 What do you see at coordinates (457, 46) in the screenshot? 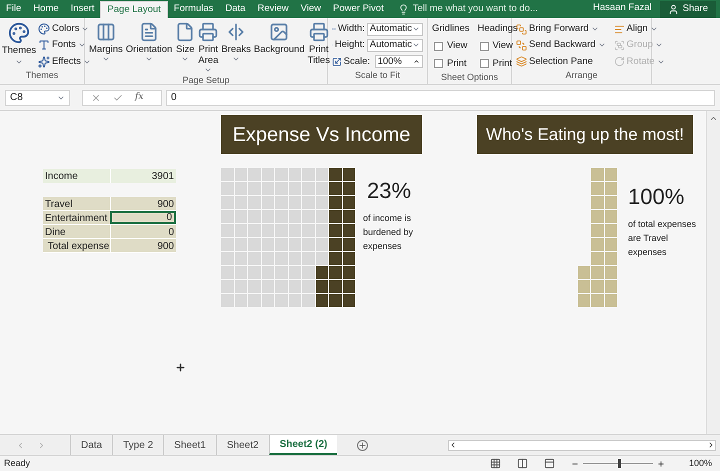
I see `checkbox-label: View` at bounding box center [457, 46].